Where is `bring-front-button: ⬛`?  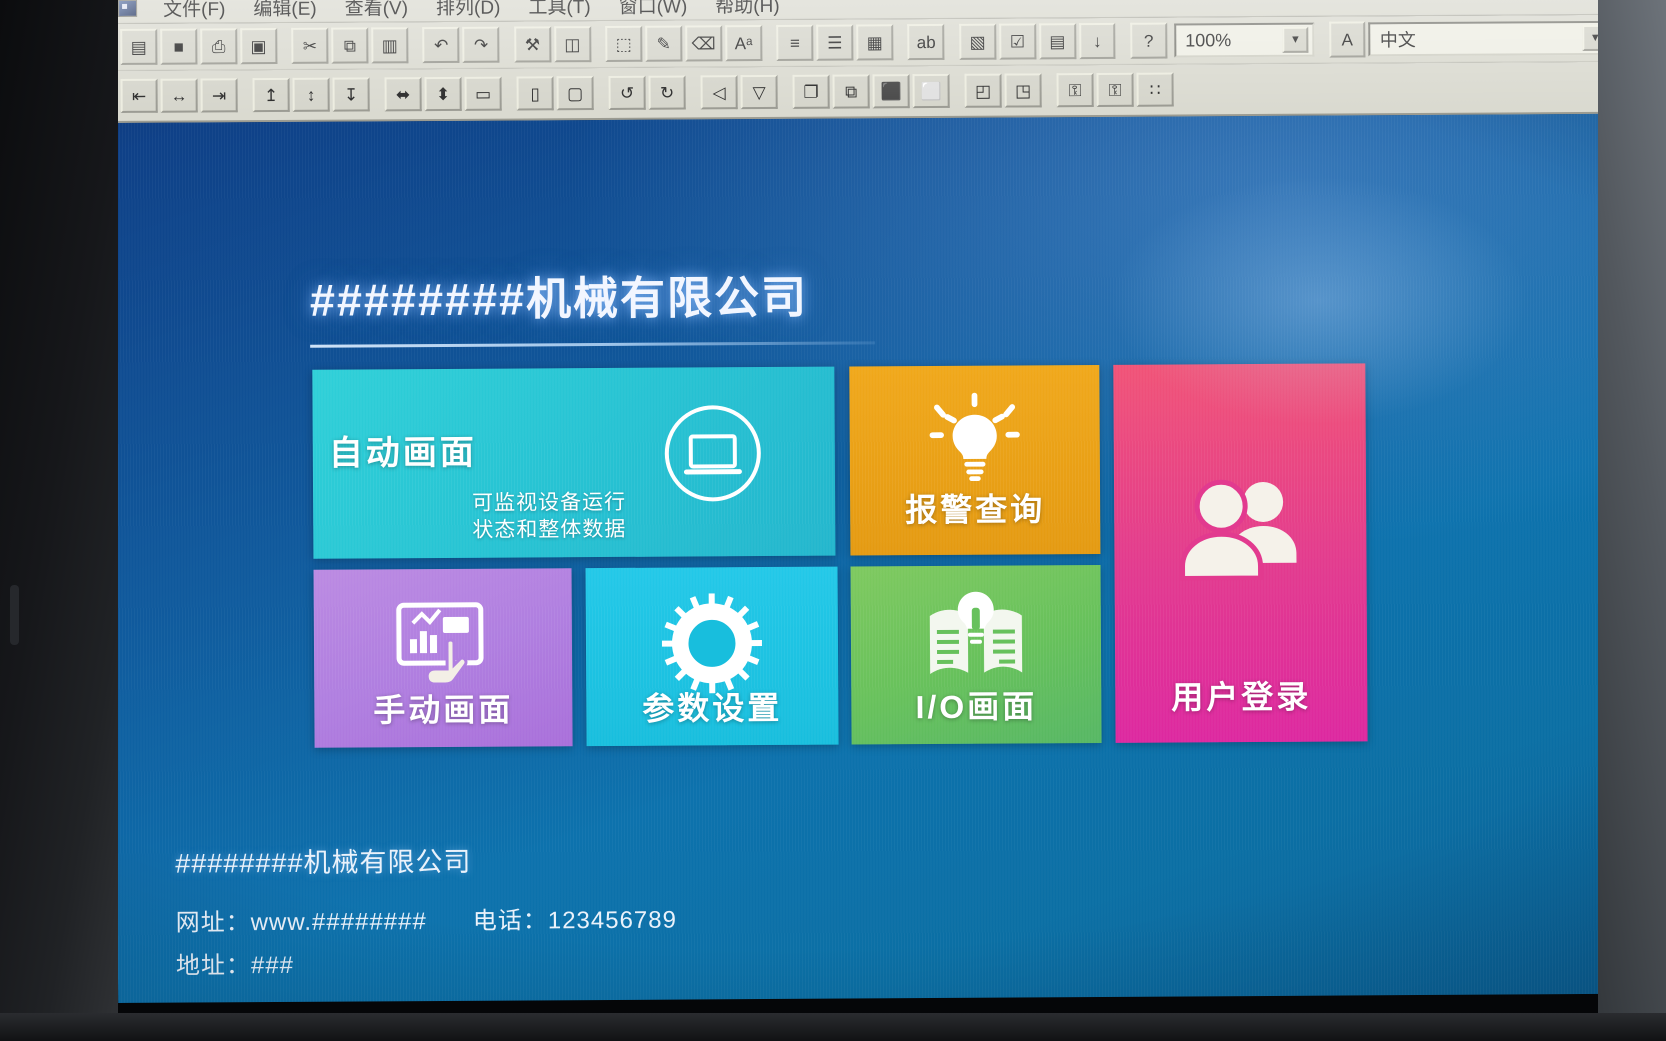
bring-front-button: ⬛ is located at coordinates (891, 91).